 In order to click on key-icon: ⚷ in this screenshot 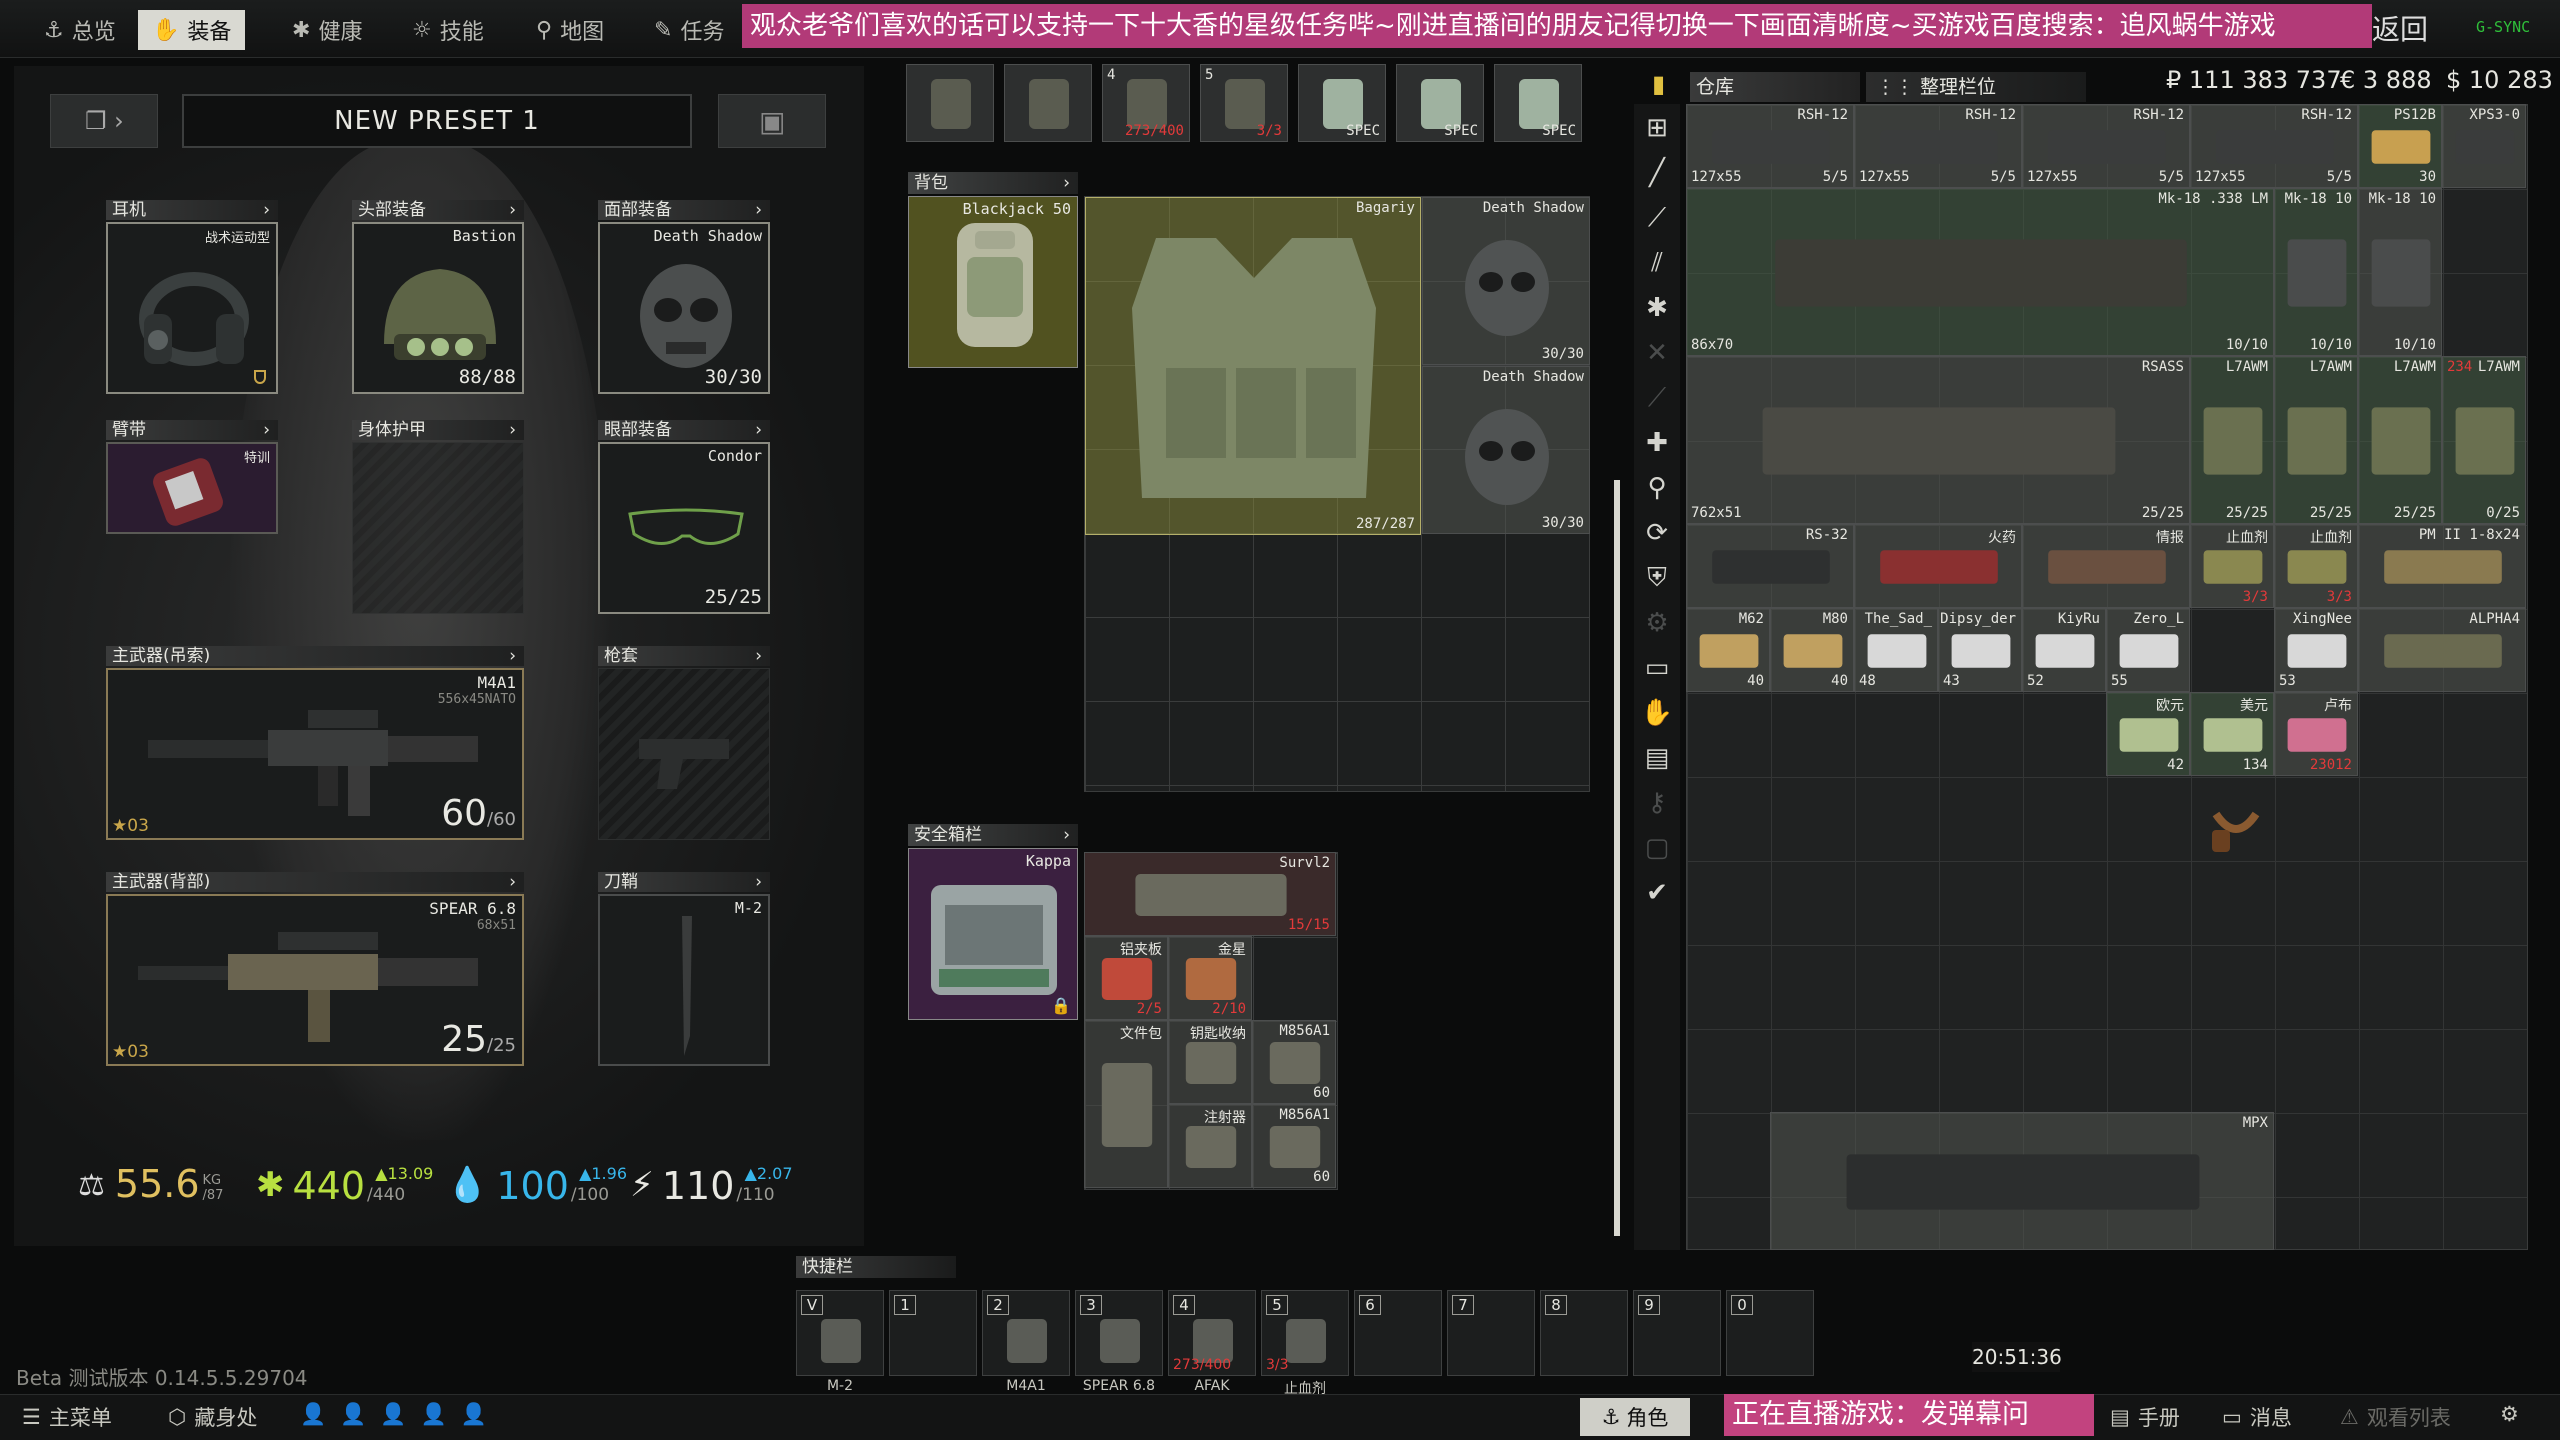, I will do `click(1657, 803)`.